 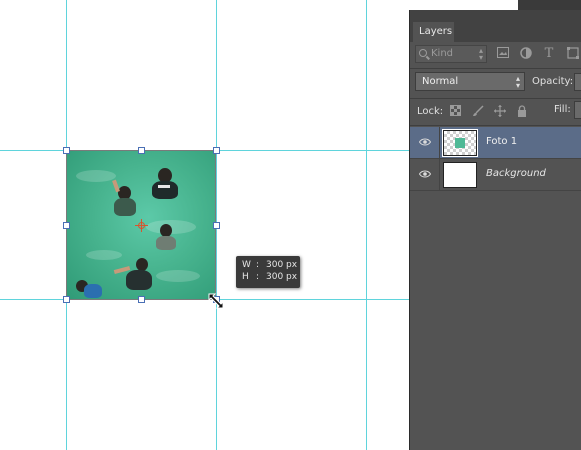 I want to click on blend-row: Normal ▴ ▾ Opacity:, so click(x=495, y=83).